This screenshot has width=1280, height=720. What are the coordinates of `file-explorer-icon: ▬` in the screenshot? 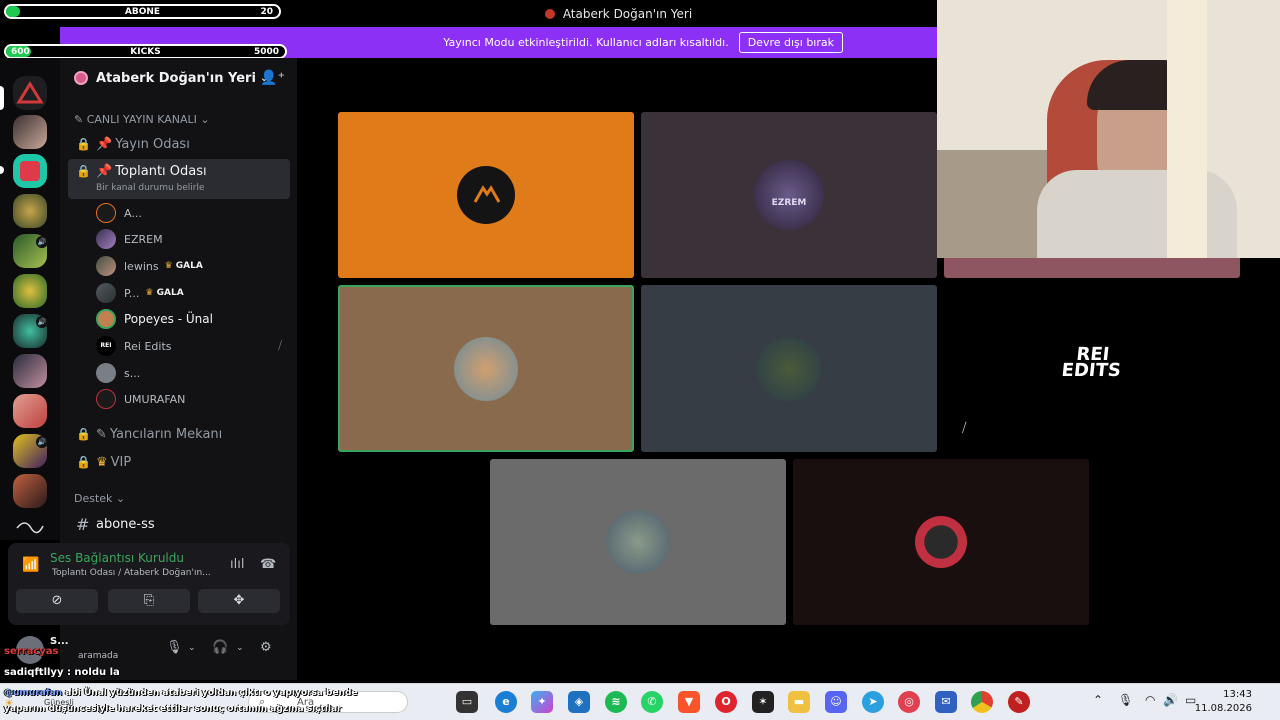 It's located at (799, 702).